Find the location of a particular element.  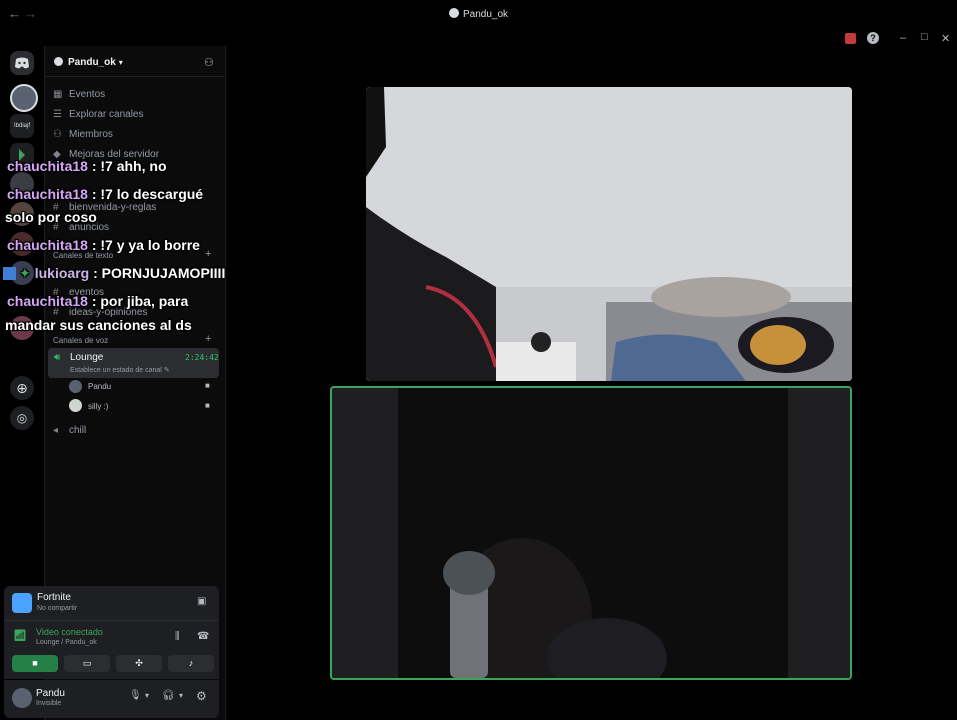

user-name: Pandu is located at coordinates (50, 693).